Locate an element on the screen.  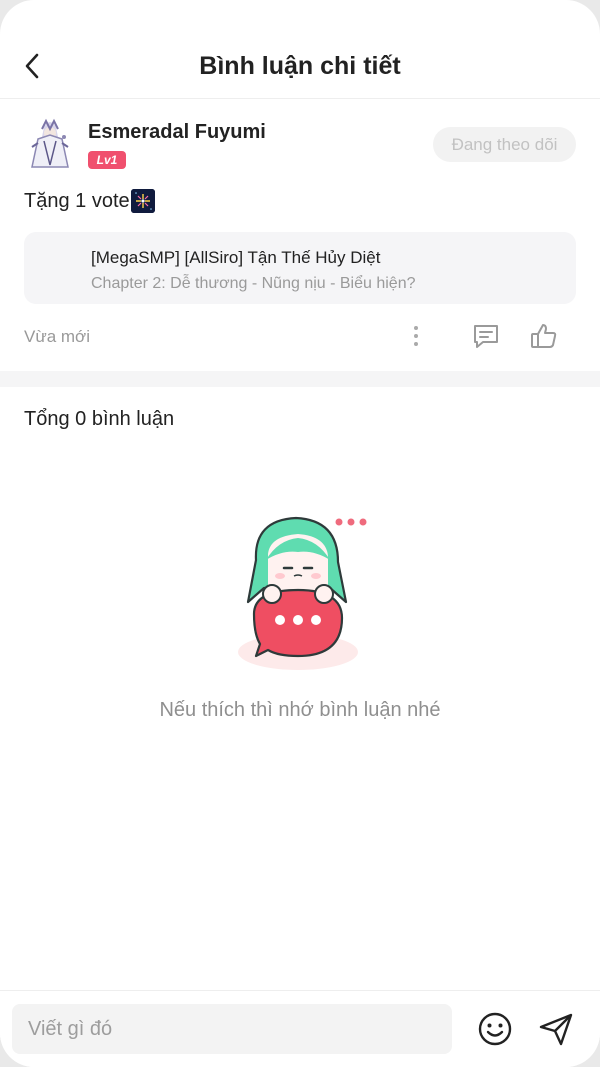
follow-button: Đang theo dõi is located at coordinates (504, 144).